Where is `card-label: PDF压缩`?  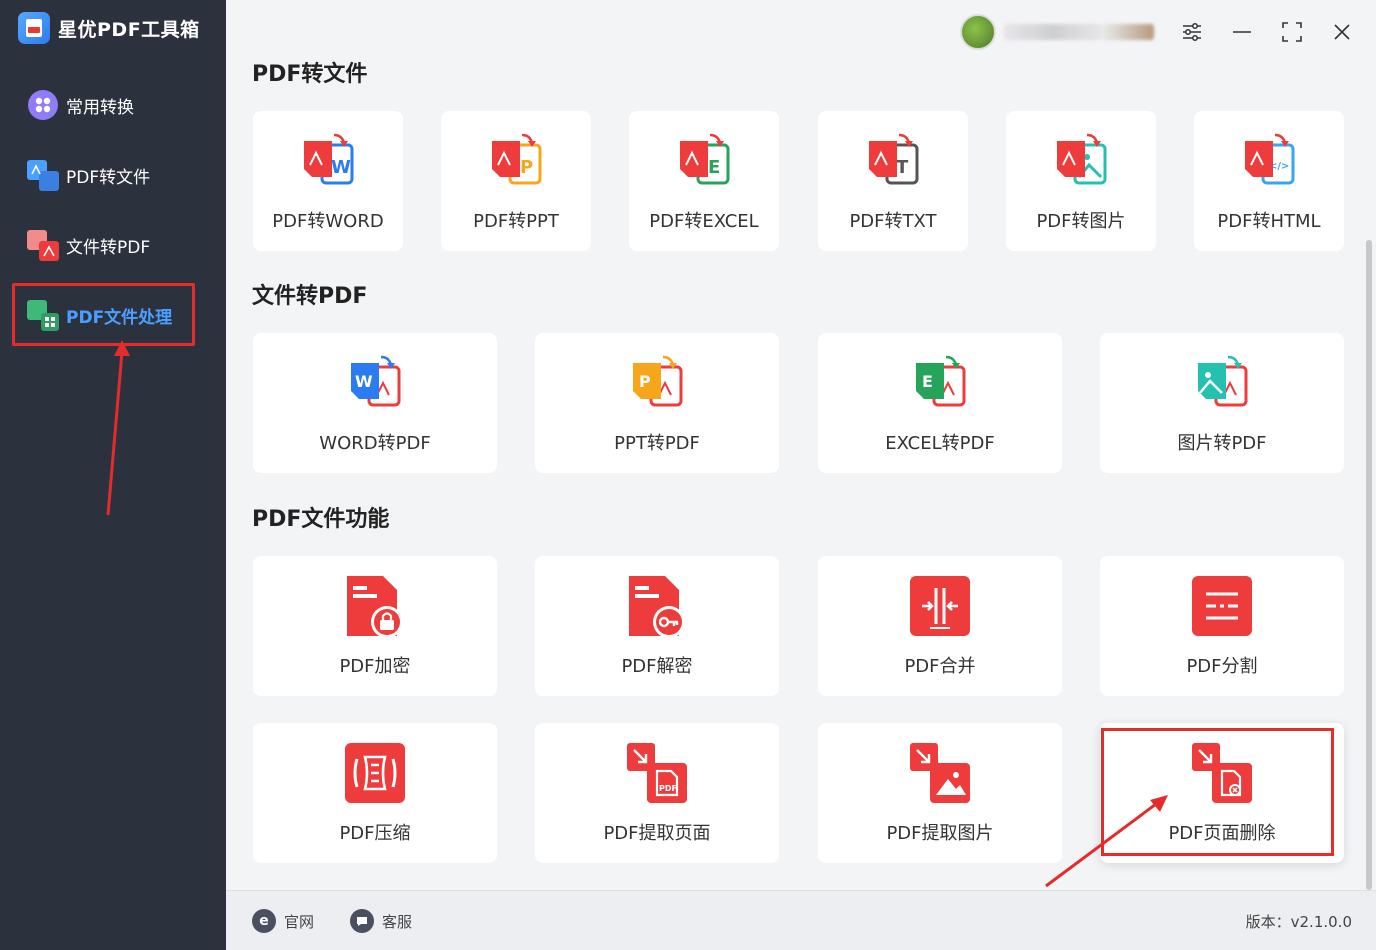 card-label: PDF压缩 is located at coordinates (375, 833).